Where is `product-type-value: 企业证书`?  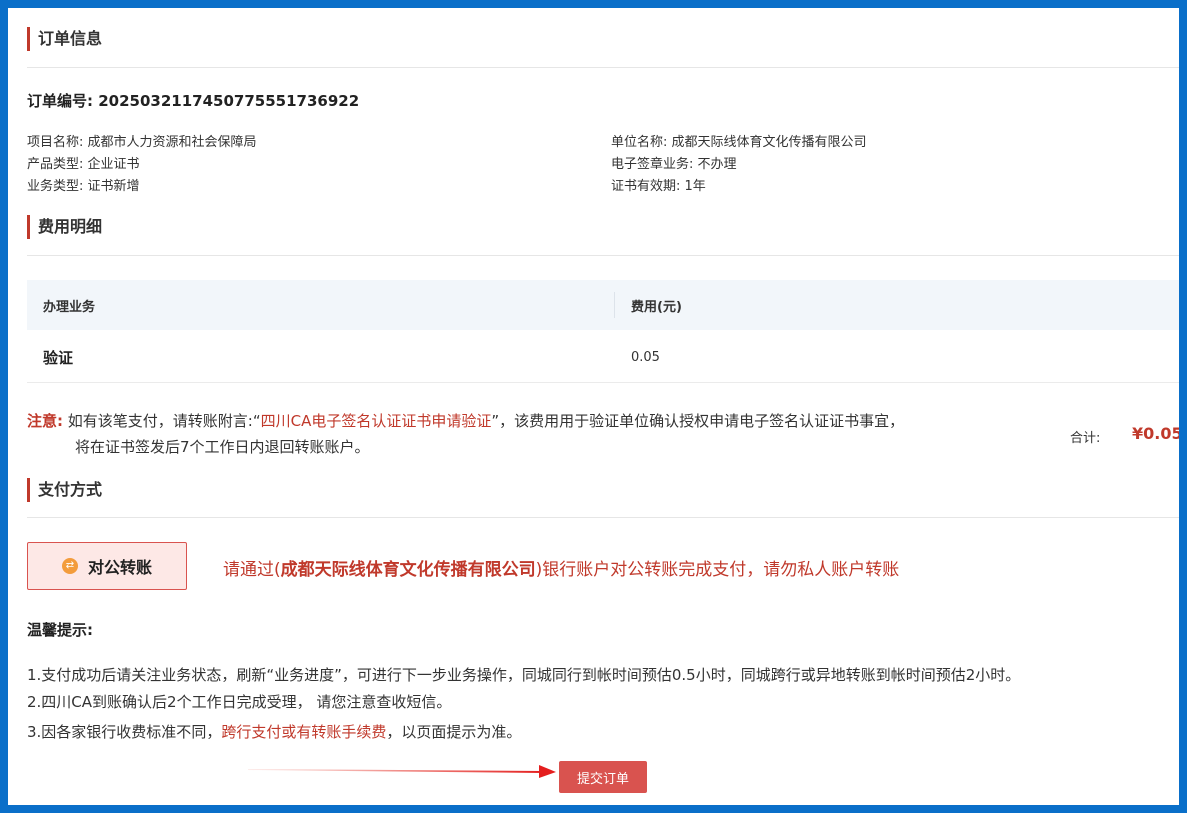 product-type-value: 企业证书 is located at coordinates (113, 164).